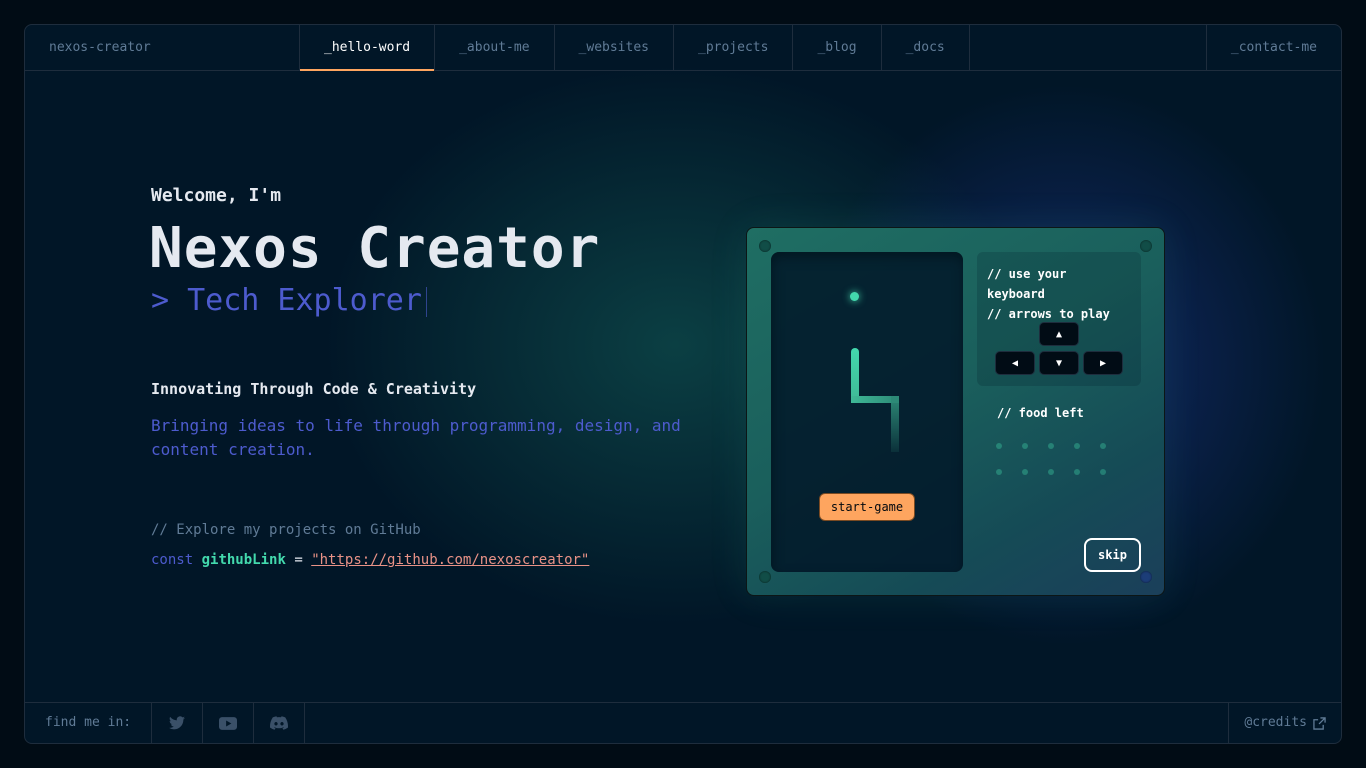  I want to click on discord-link, so click(280, 723).